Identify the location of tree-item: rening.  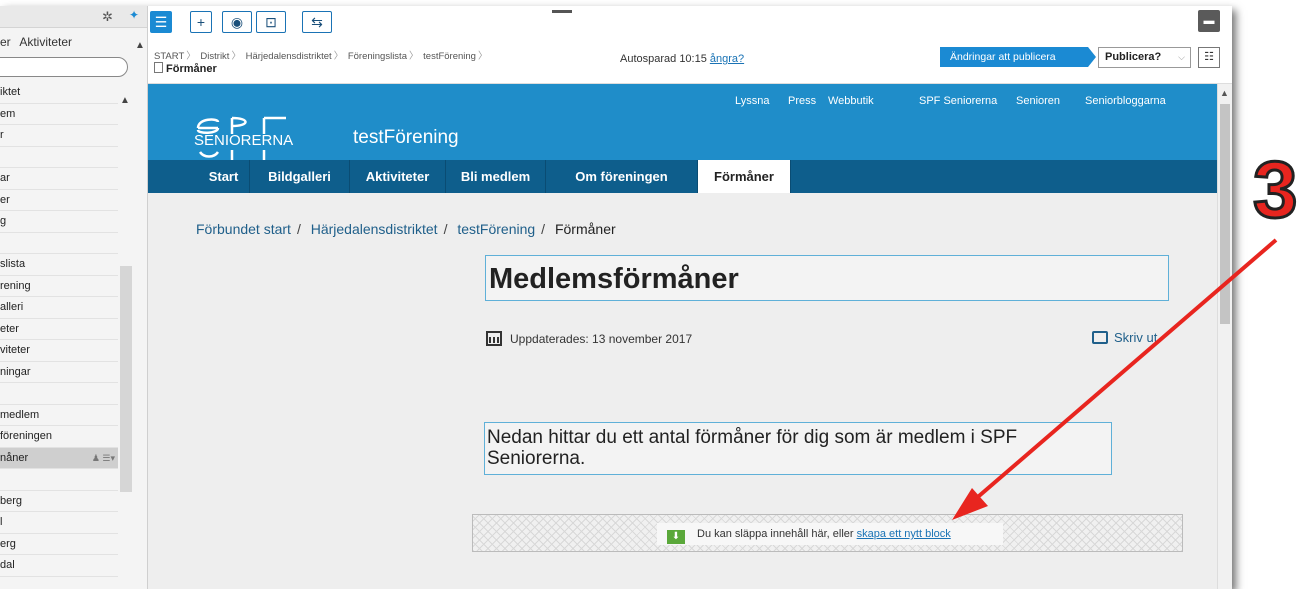
(59, 286).